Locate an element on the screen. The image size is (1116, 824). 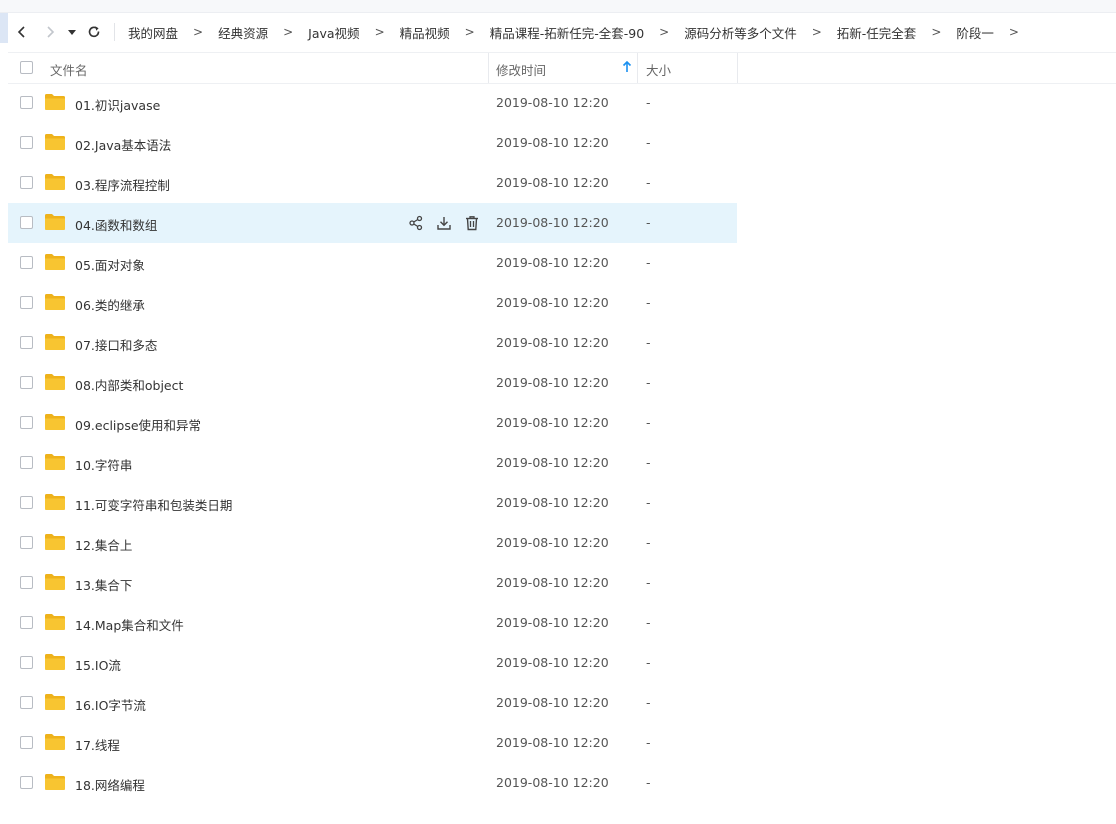
back-button is located at coordinates (22, 32).